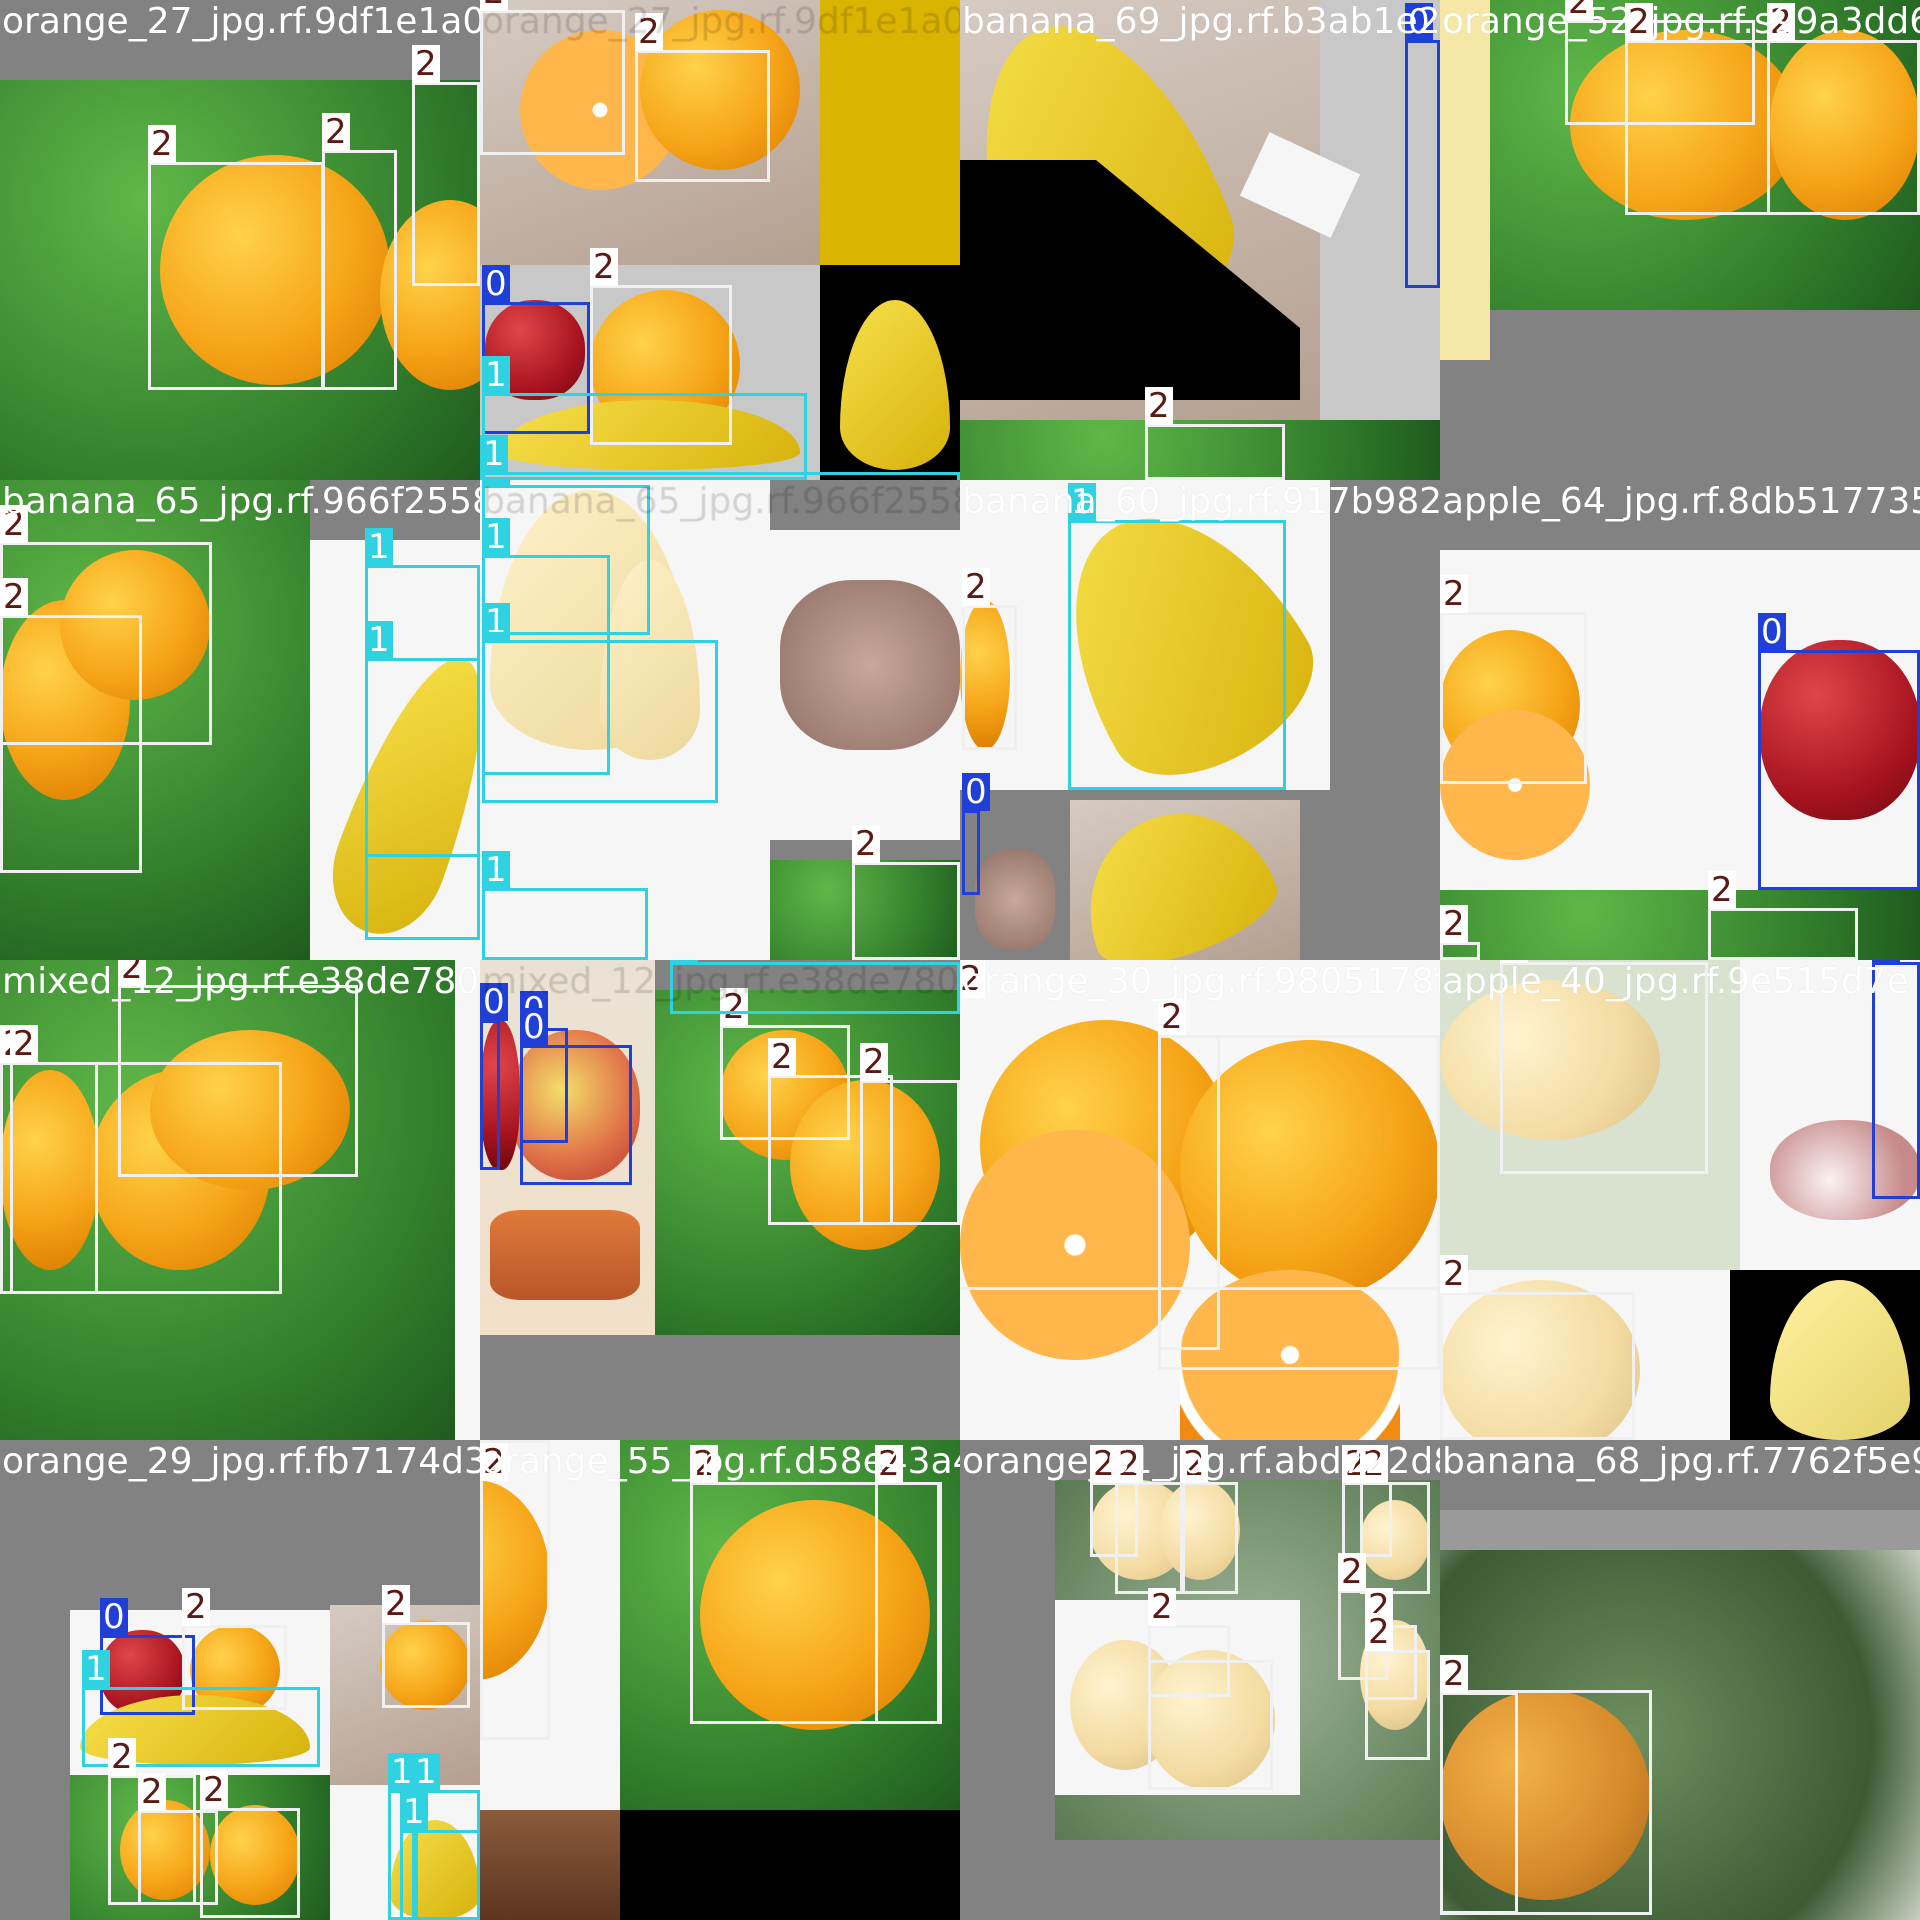 This screenshot has height=1920, width=1920. What do you see at coordinates (1200, 240) in the screenshot?
I see `tile-1-3: banana_69_jpg.rf.b3ab1e29e6a 0 2` at bounding box center [1200, 240].